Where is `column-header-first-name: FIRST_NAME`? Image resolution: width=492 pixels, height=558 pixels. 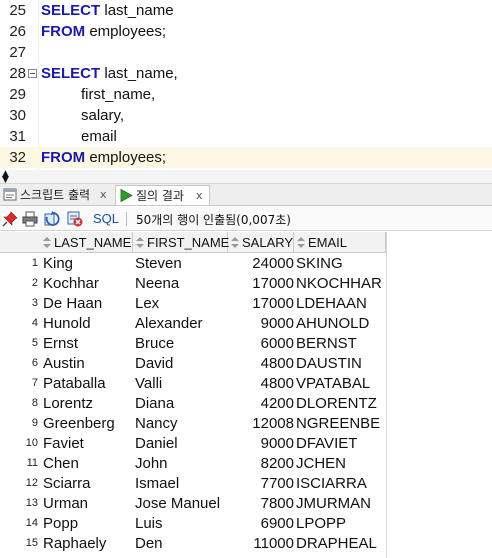 column-header-first-name: FIRST_NAME is located at coordinates (181, 242).